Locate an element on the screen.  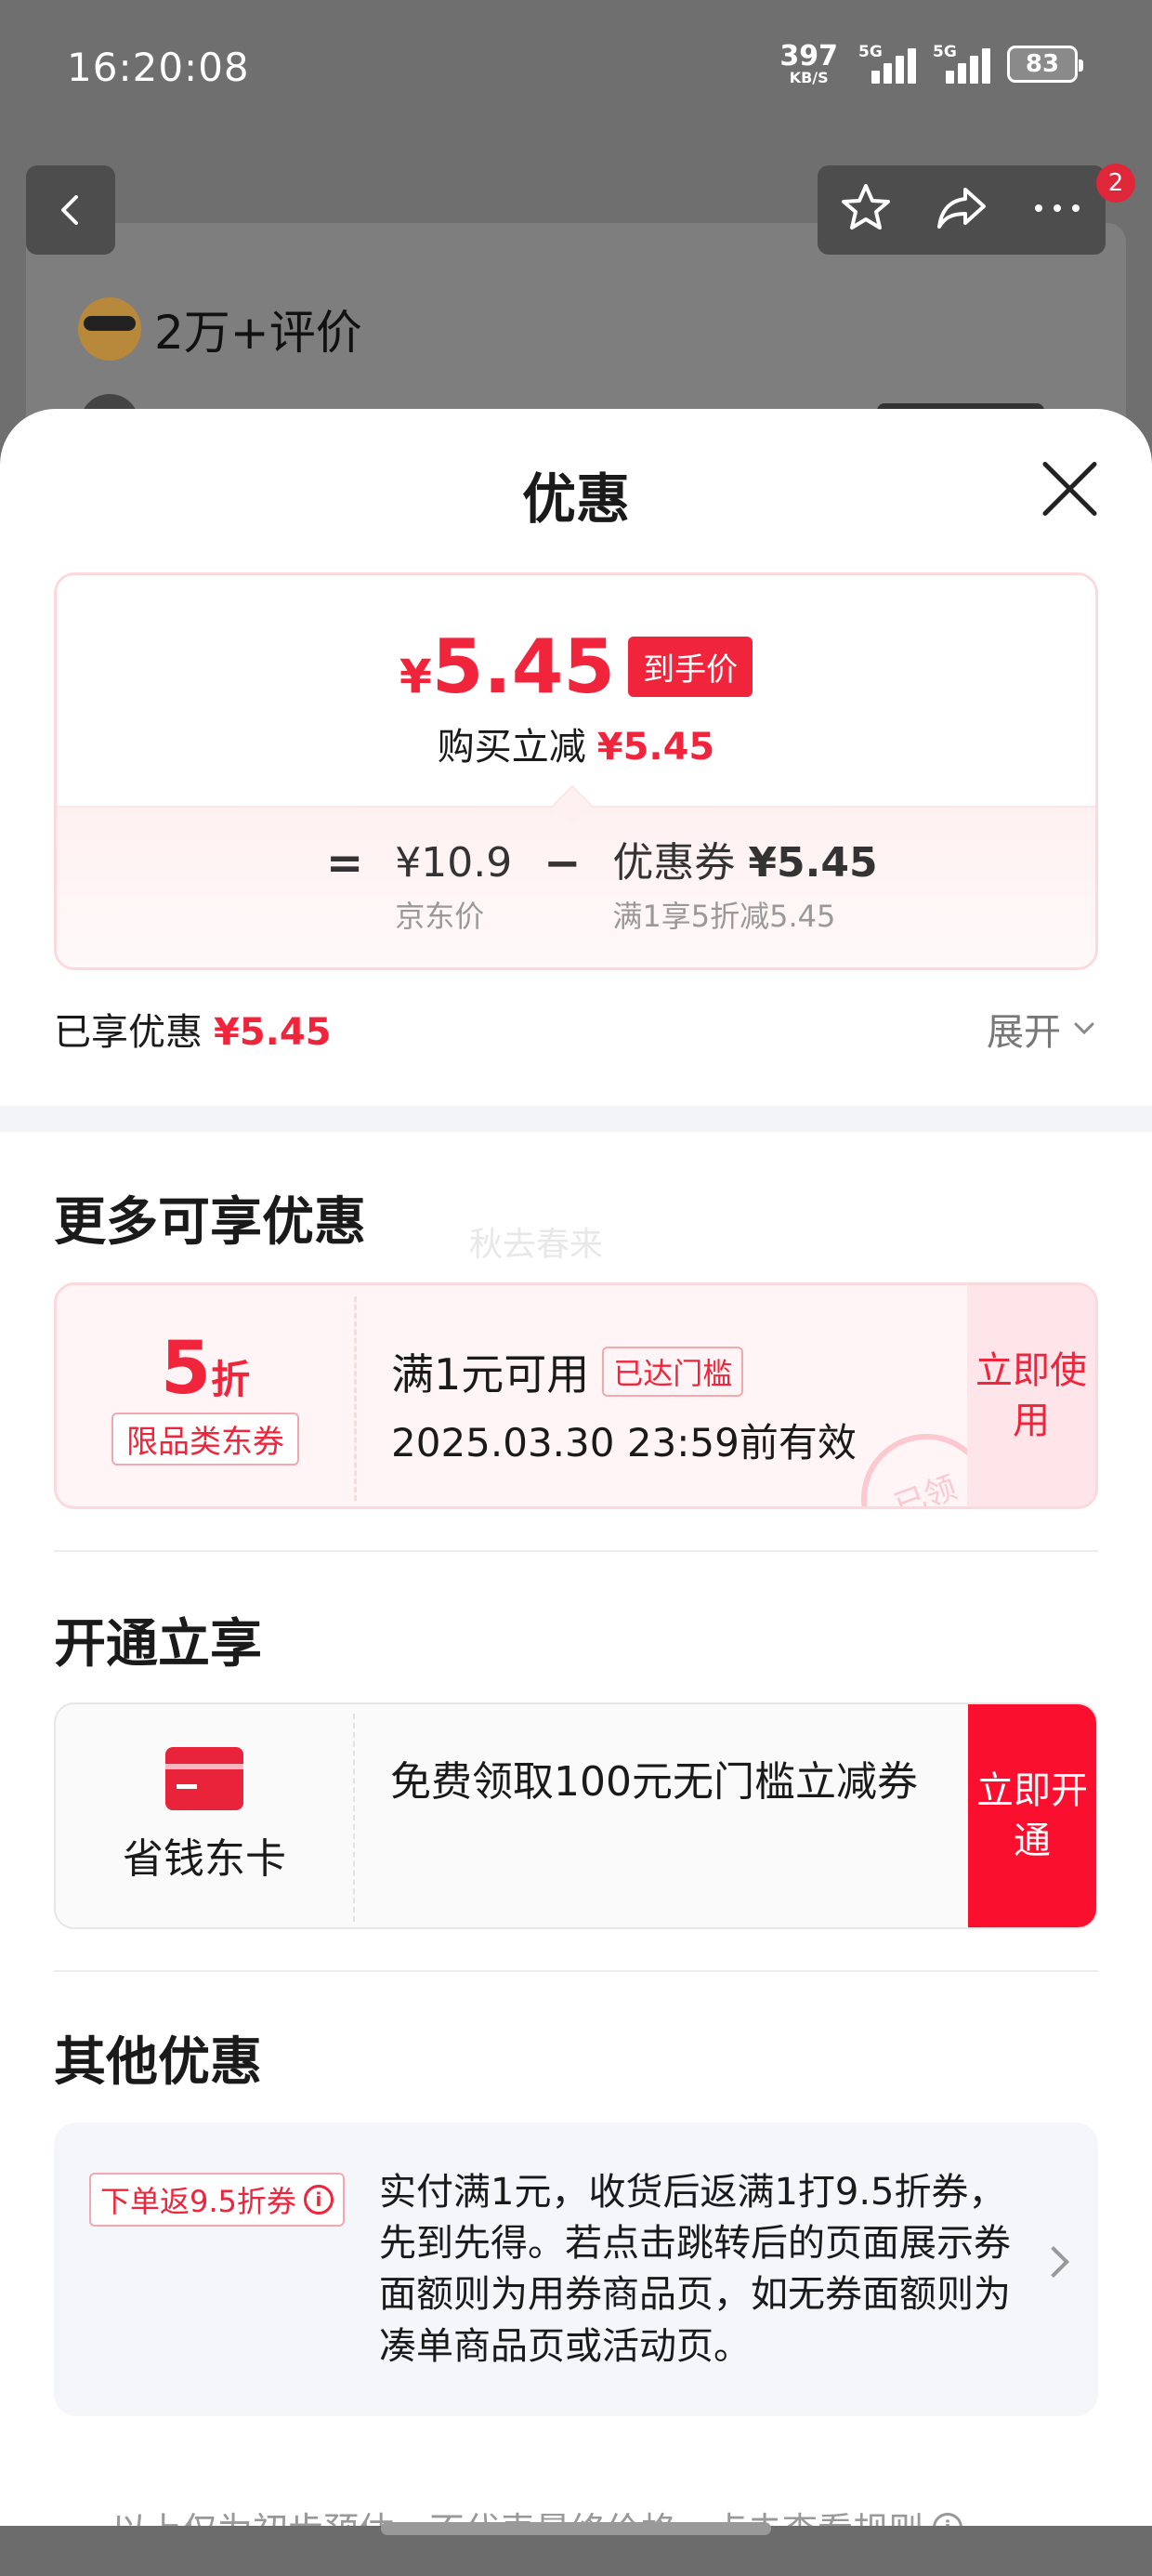
chevron-right-icon is located at coordinates (1053, 2262).